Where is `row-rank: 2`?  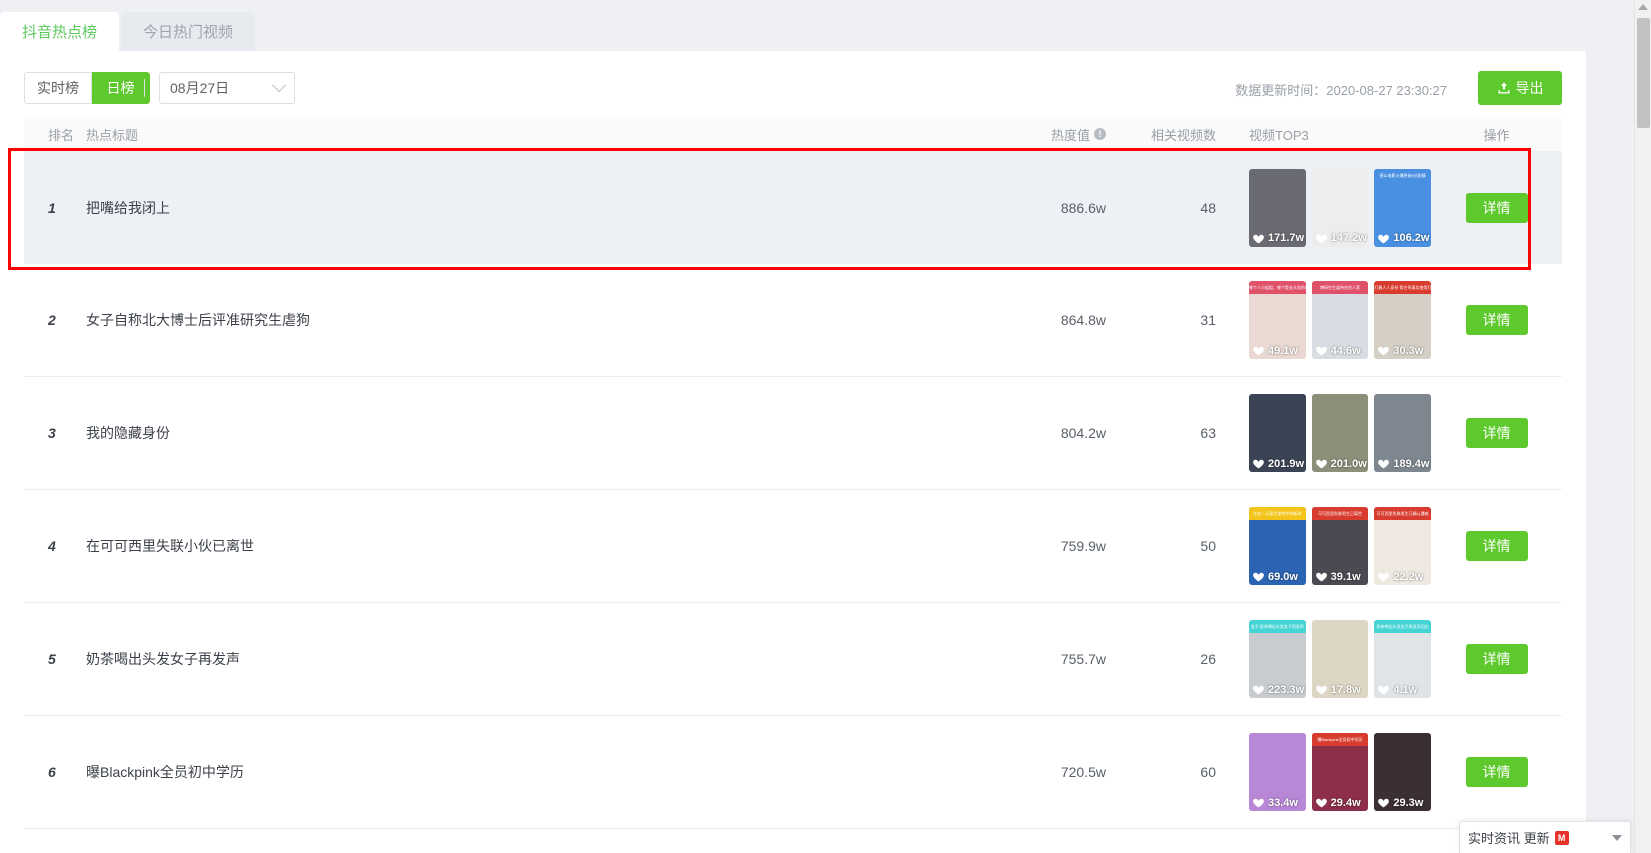
row-rank: 2 is located at coordinates (52, 320).